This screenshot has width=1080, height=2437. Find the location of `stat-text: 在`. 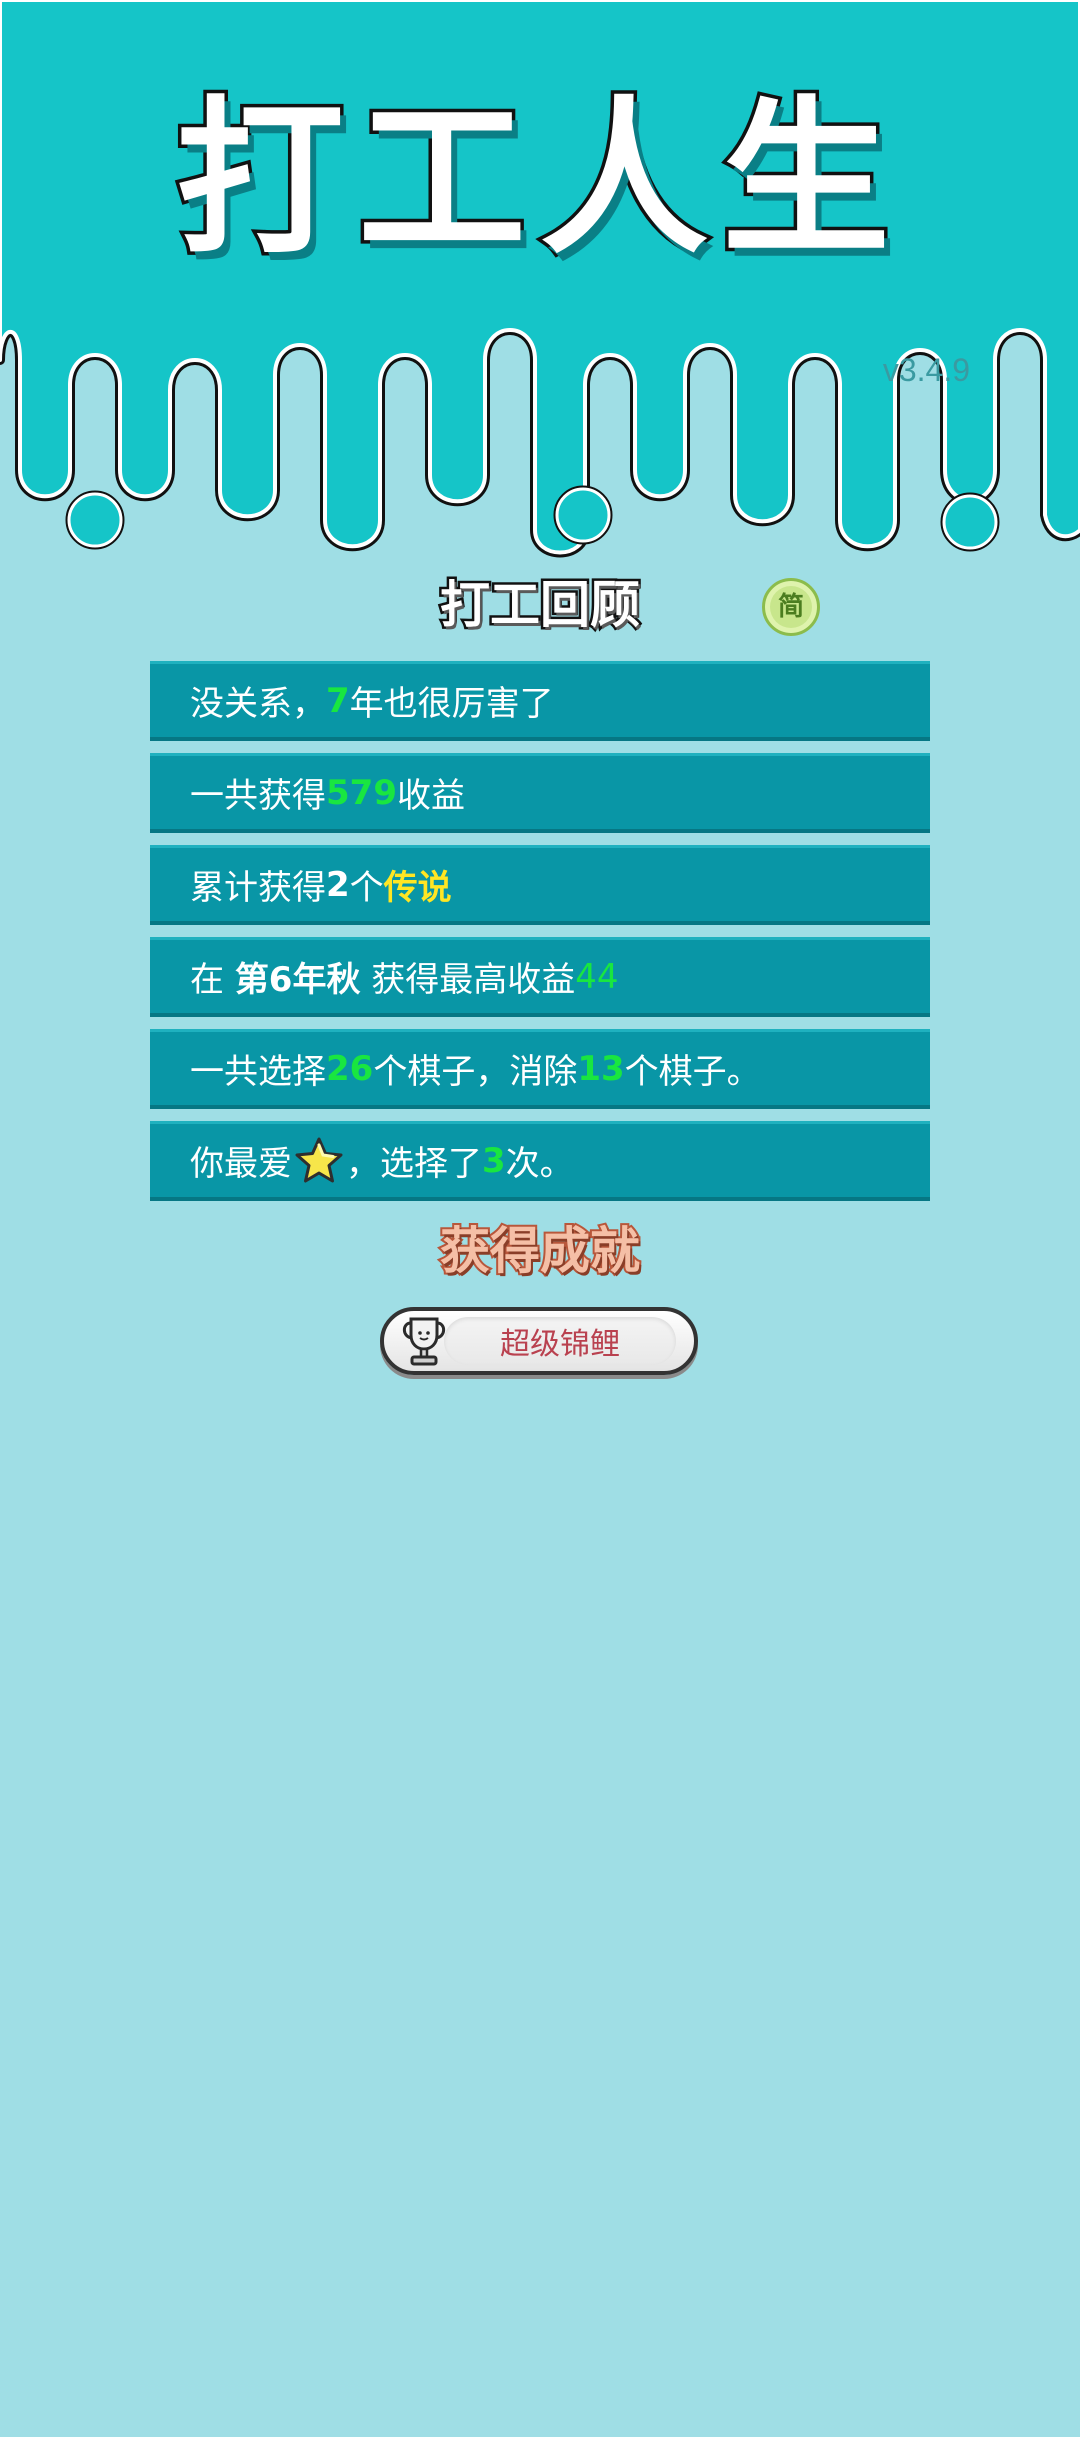

stat-text: 在 is located at coordinates (212, 980).